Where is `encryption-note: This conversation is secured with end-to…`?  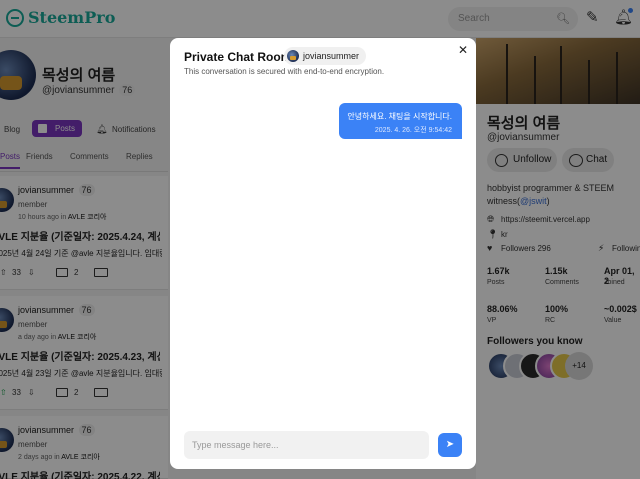 encryption-note: This conversation is secured with end-to… is located at coordinates (284, 71).